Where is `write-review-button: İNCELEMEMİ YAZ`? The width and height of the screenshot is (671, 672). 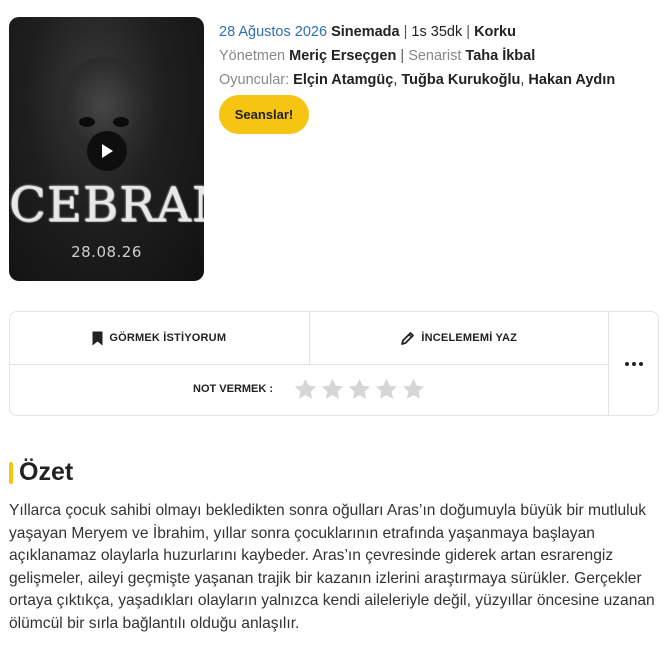 write-review-button: İNCELEMEMİ YAZ is located at coordinates (458, 338).